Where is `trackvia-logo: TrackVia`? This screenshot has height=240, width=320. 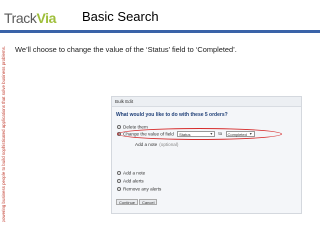
trackvia-logo: TrackVia is located at coordinates (30, 18).